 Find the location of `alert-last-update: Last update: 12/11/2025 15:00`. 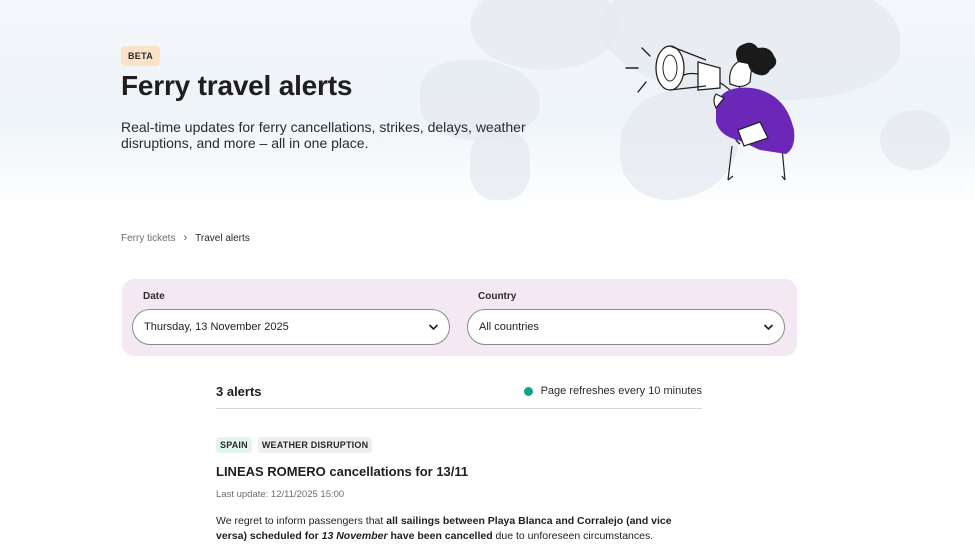

alert-last-update: Last update: 12/11/2025 15:00 is located at coordinates (280, 494).